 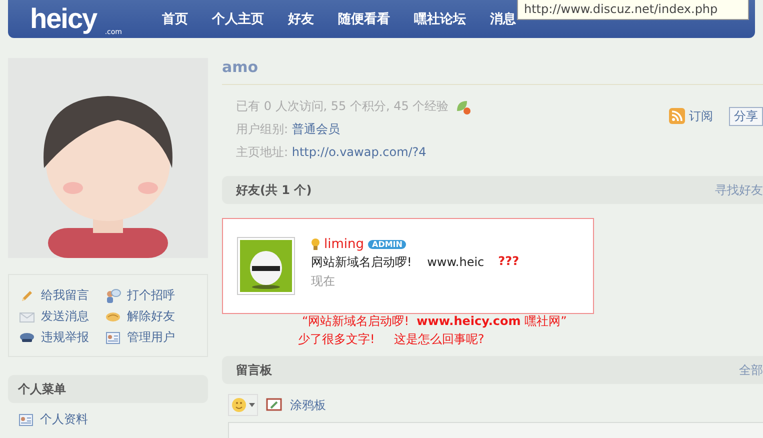 I want to click on nav-link: 随便看看, so click(x=364, y=19).